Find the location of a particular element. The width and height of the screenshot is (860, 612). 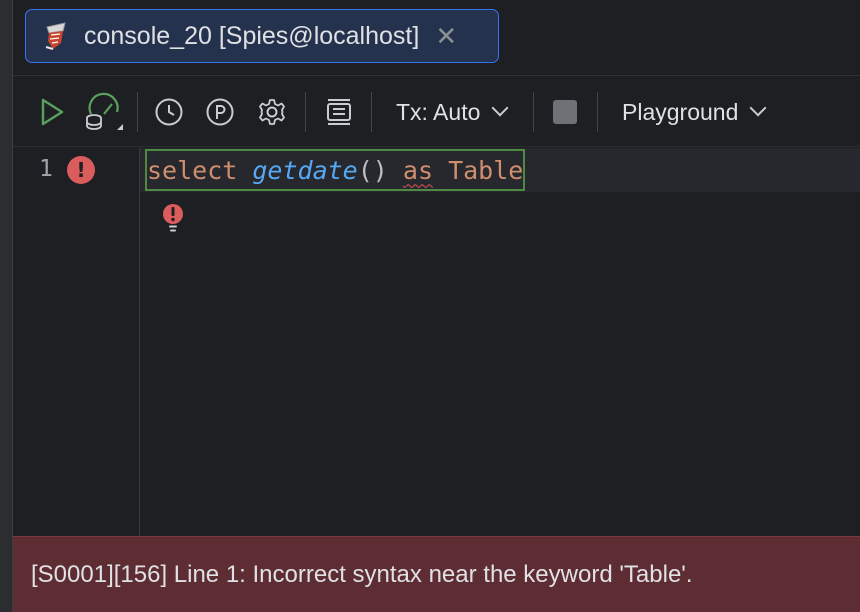

transaction-mode-label: Tx: Auto is located at coordinates (438, 111).